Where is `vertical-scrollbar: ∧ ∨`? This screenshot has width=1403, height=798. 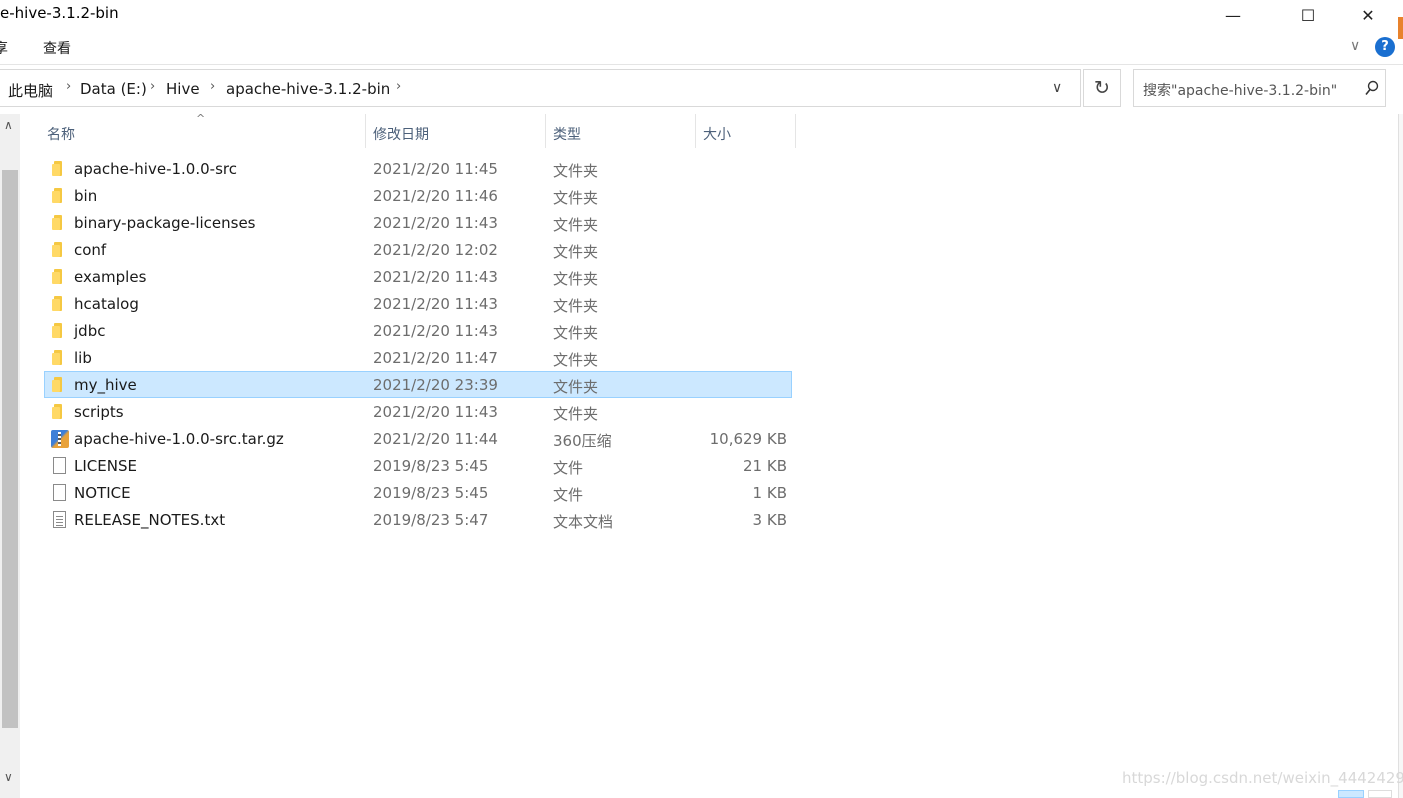
vertical-scrollbar: ∧ ∨ is located at coordinates (10, 456).